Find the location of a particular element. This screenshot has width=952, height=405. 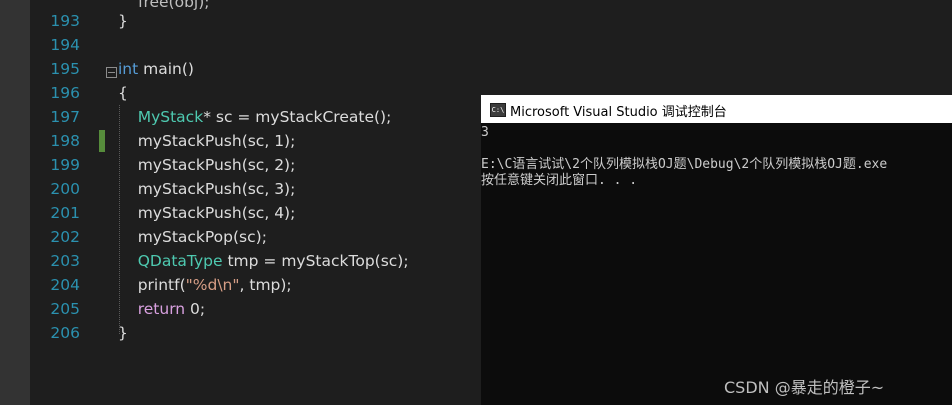

console-output-line: 按任意键关闭此窗口. . . is located at coordinates (559, 180).